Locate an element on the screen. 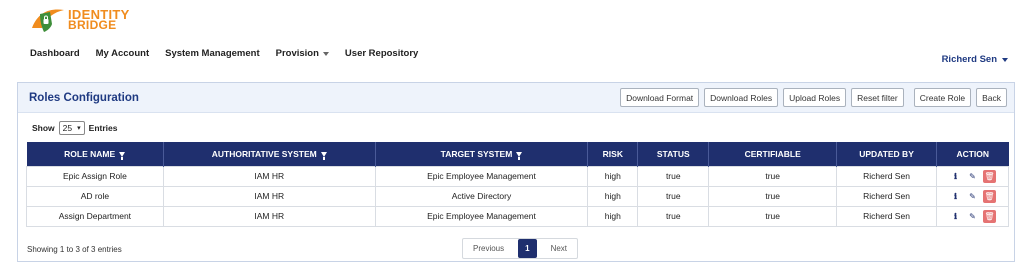 Image resolution: width=1024 pixels, height=262 pixels. col-authoritative-system: AUTHORITATIVE SYSTEM is located at coordinates (269, 154).